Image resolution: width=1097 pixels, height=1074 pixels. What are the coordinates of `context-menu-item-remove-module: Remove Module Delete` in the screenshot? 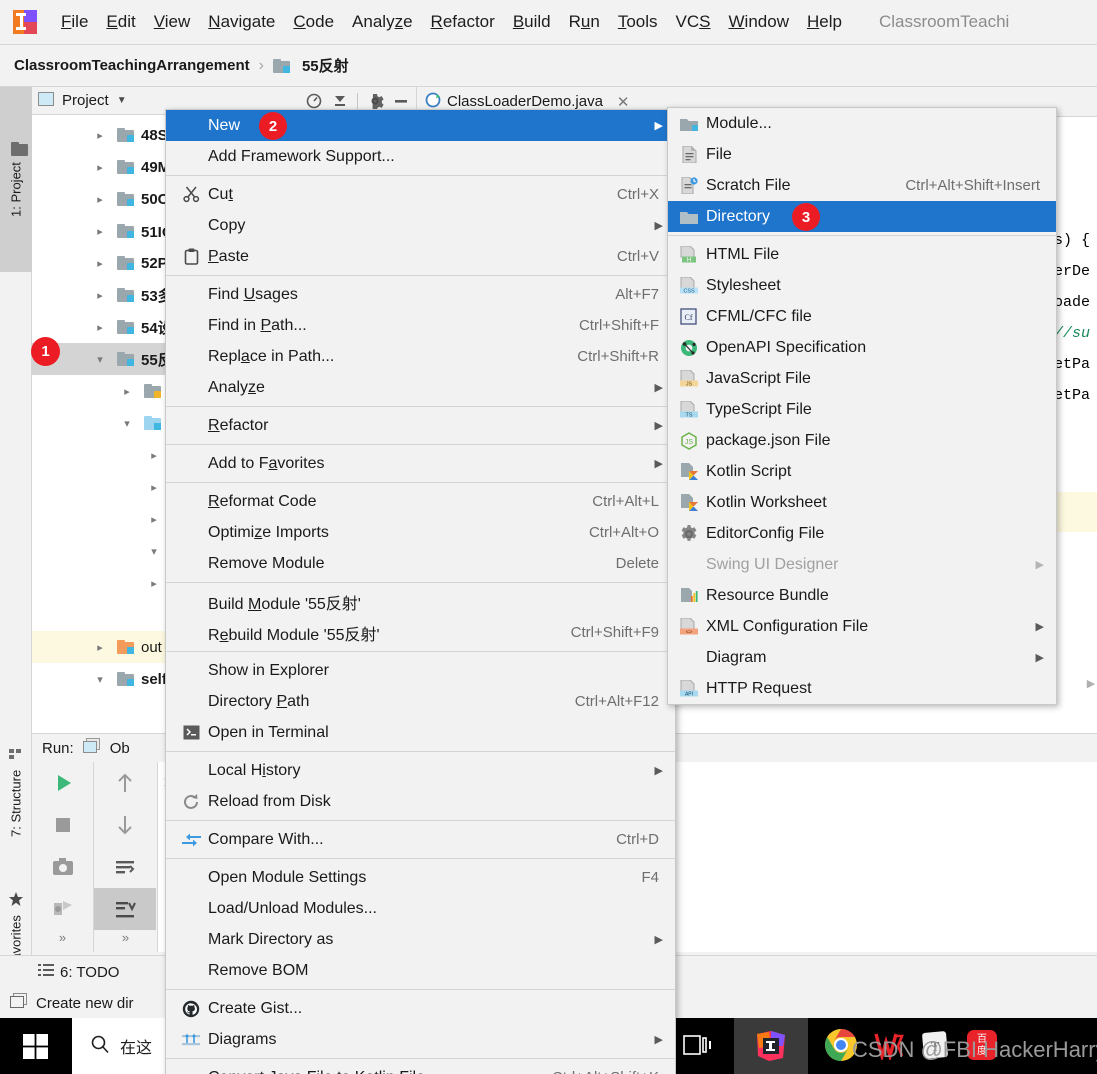 It's located at (420, 563).